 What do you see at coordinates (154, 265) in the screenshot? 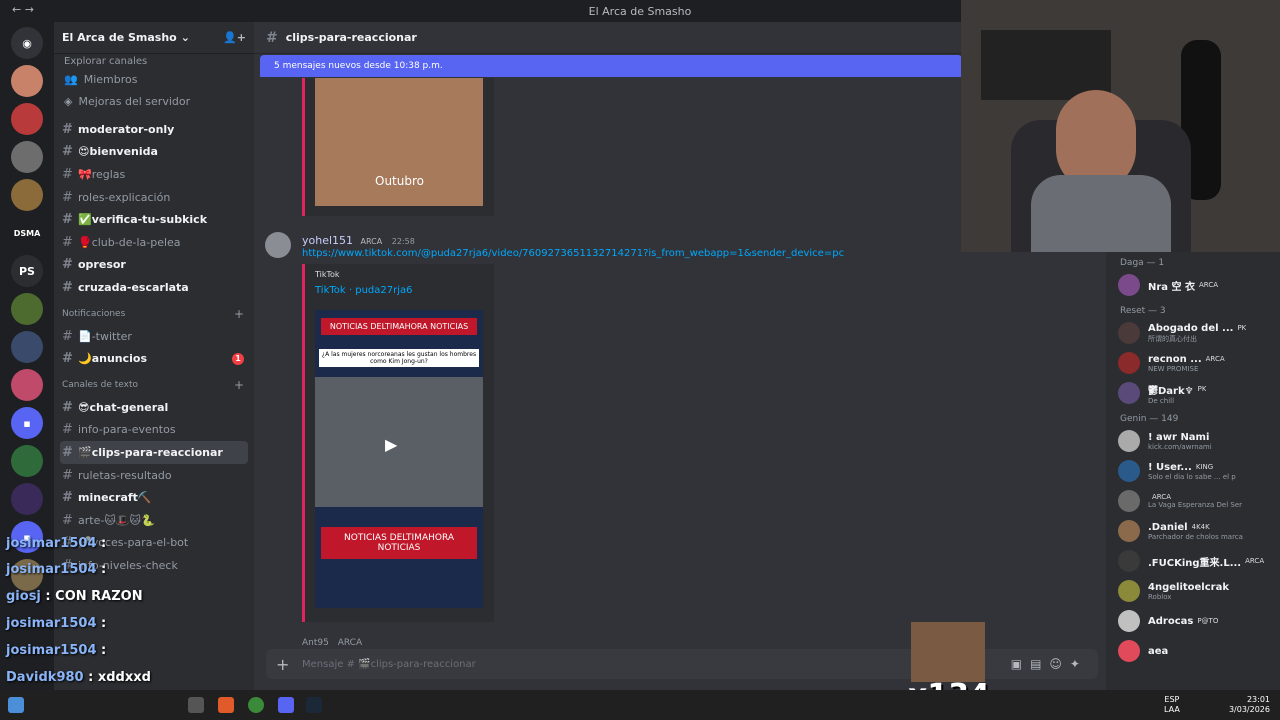
I see `channel-item: # opresor` at bounding box center [154, 265].